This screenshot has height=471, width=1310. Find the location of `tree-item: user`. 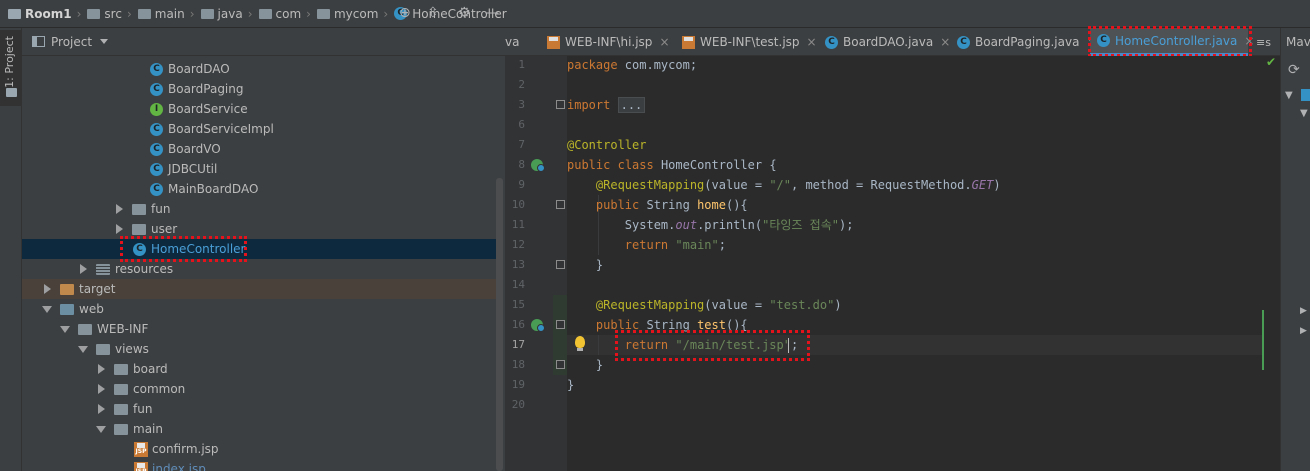

tree-item: user is located at coordinates (260, 229).